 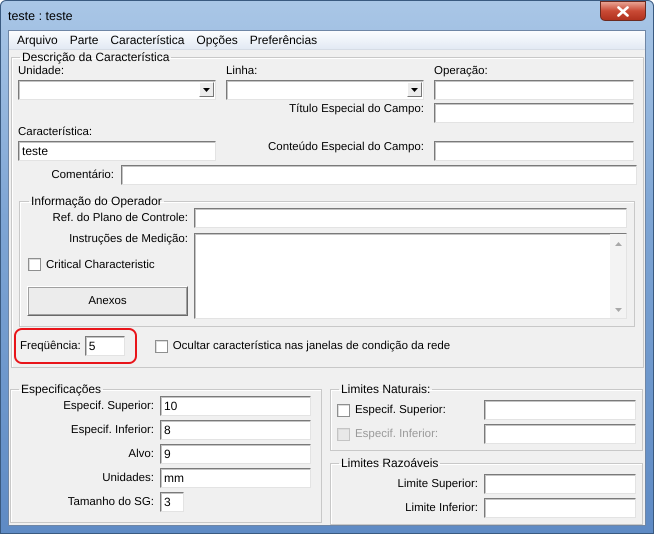 I want to click on group-title: Limites Razoáveis, so click(x=390, y=463).